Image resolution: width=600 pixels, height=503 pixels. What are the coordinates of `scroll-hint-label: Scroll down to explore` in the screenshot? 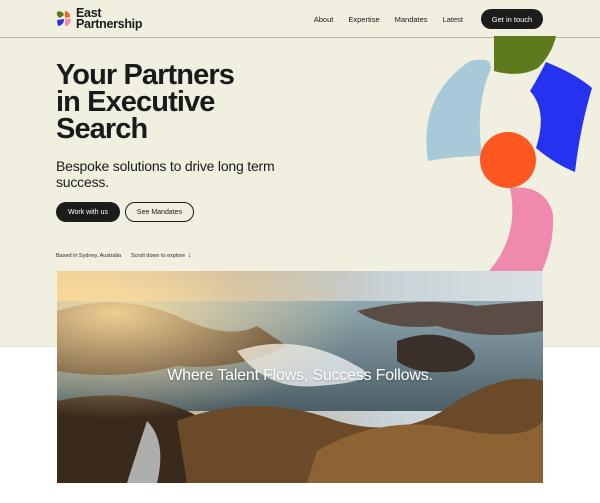 It's located at (158, 256).